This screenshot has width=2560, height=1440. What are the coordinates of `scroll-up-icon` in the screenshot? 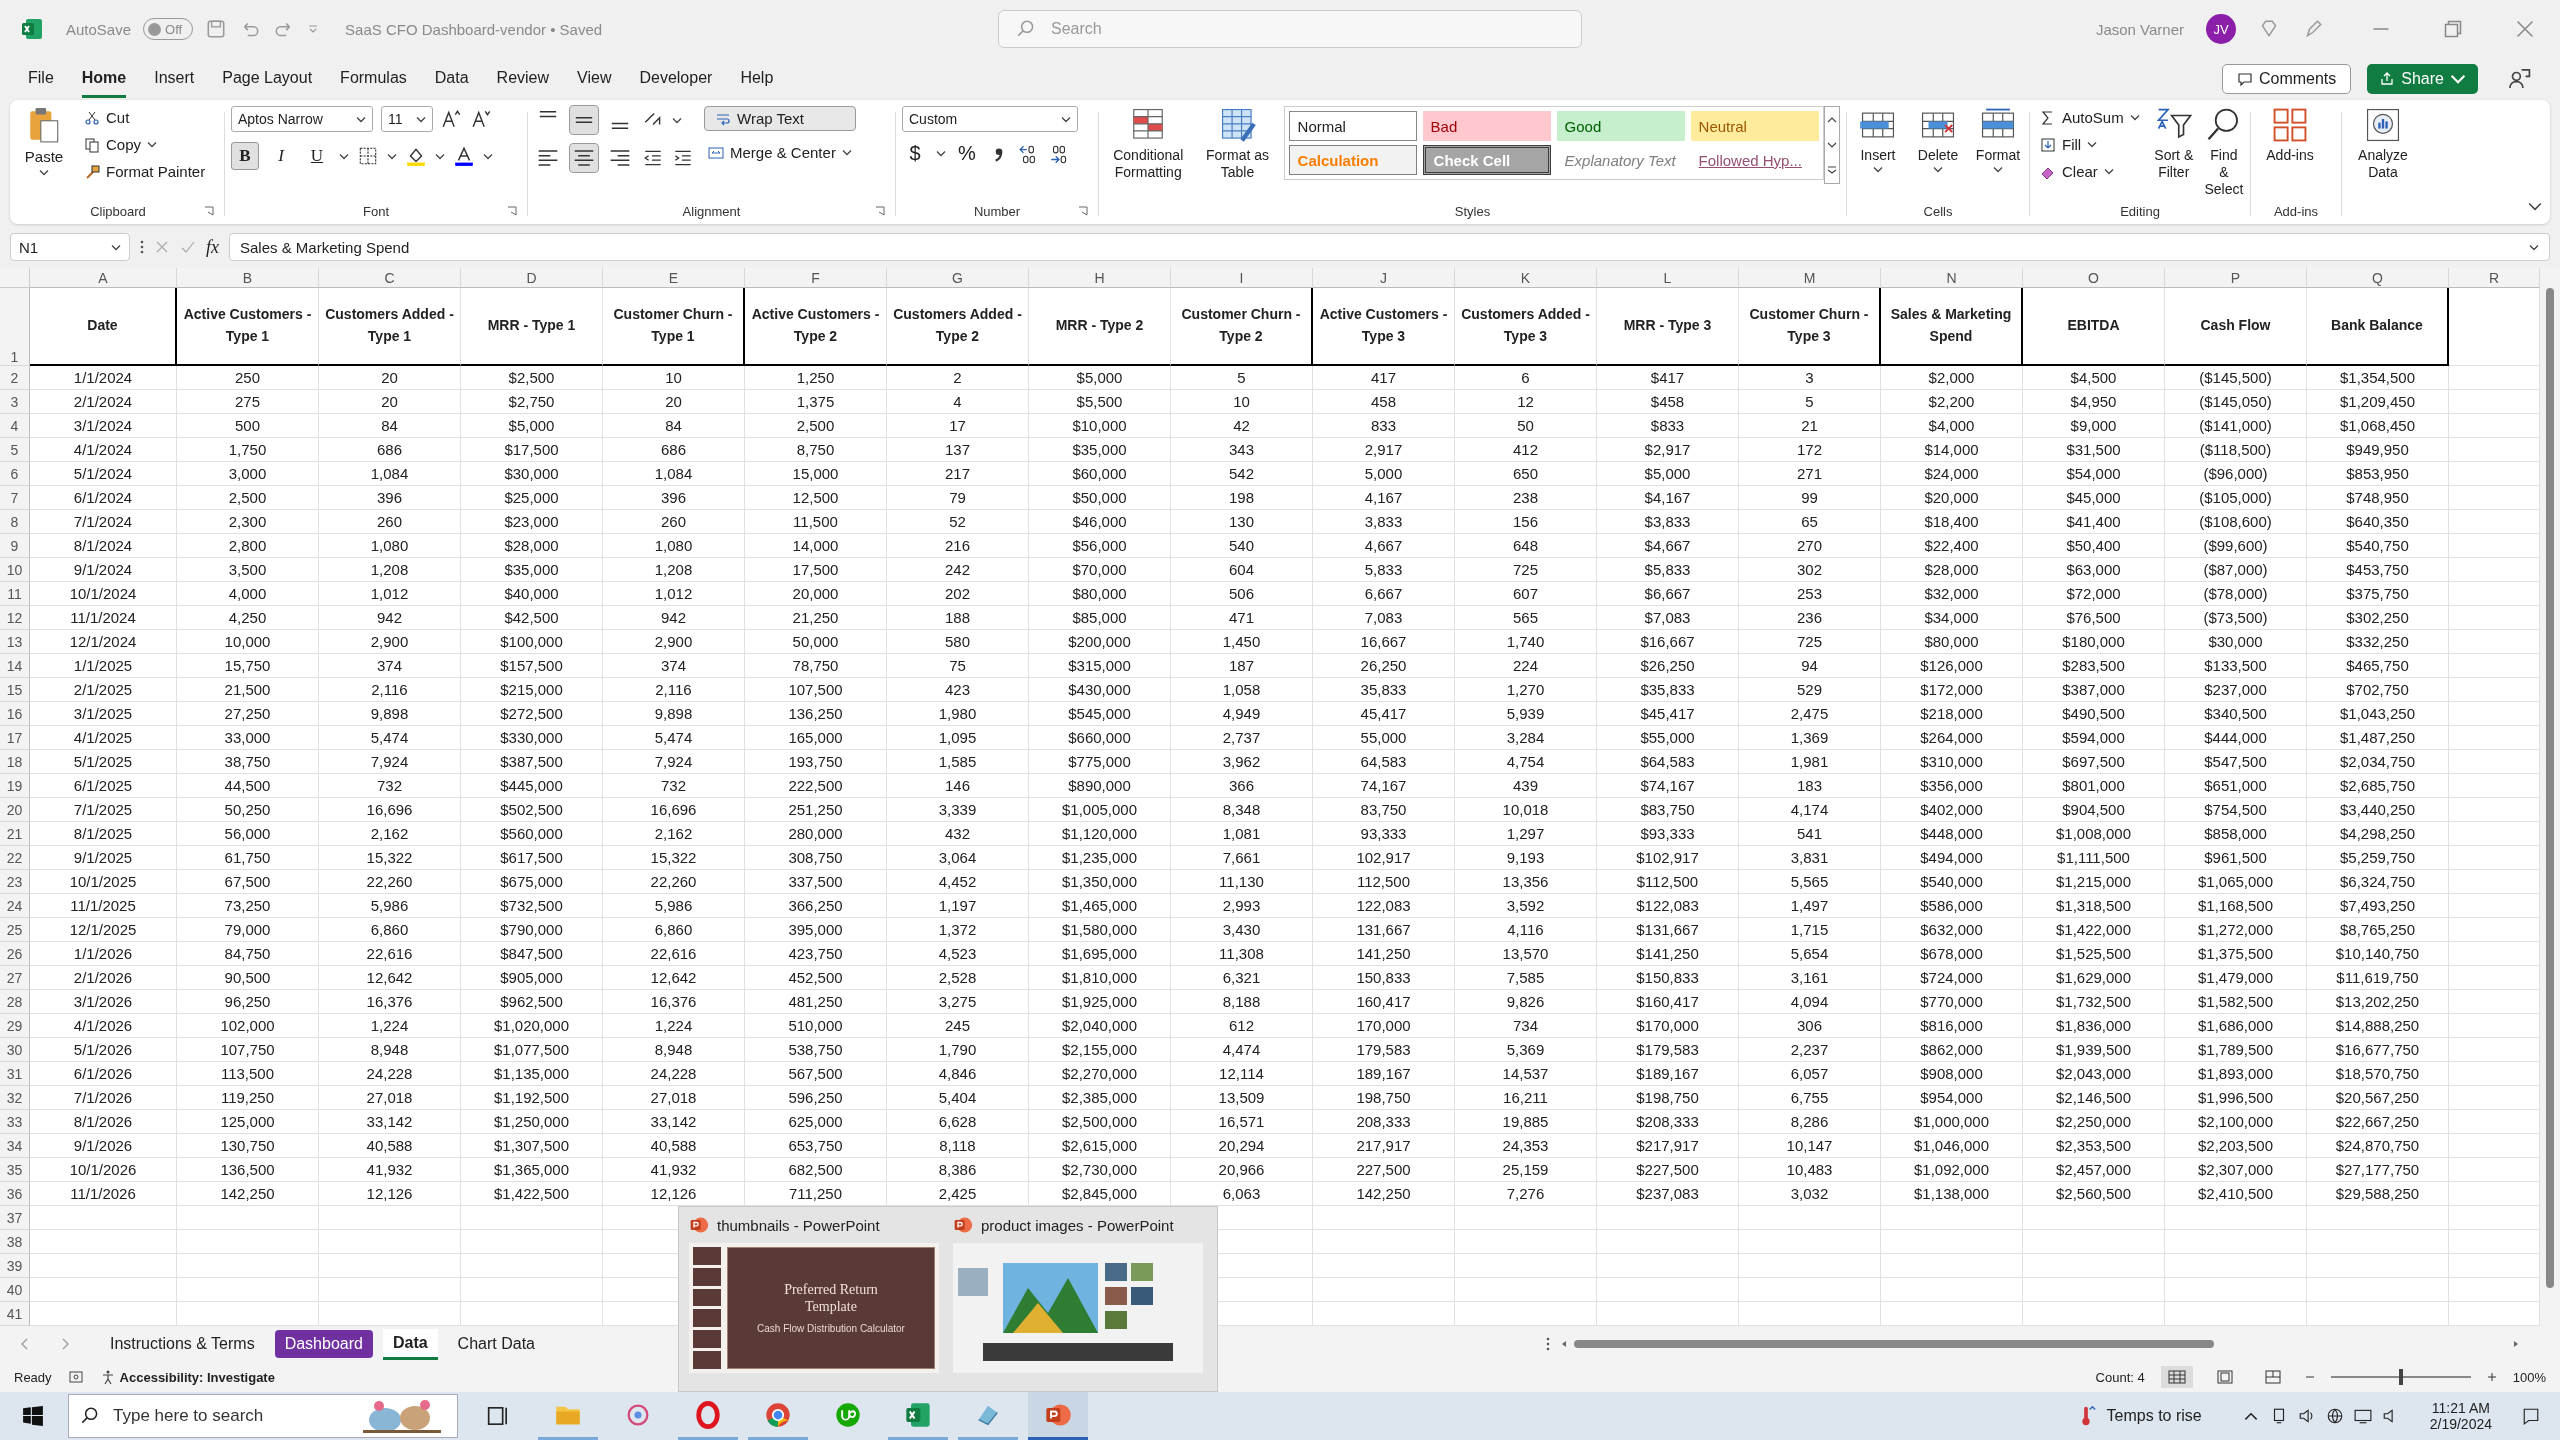 It's located at (1831, 119).